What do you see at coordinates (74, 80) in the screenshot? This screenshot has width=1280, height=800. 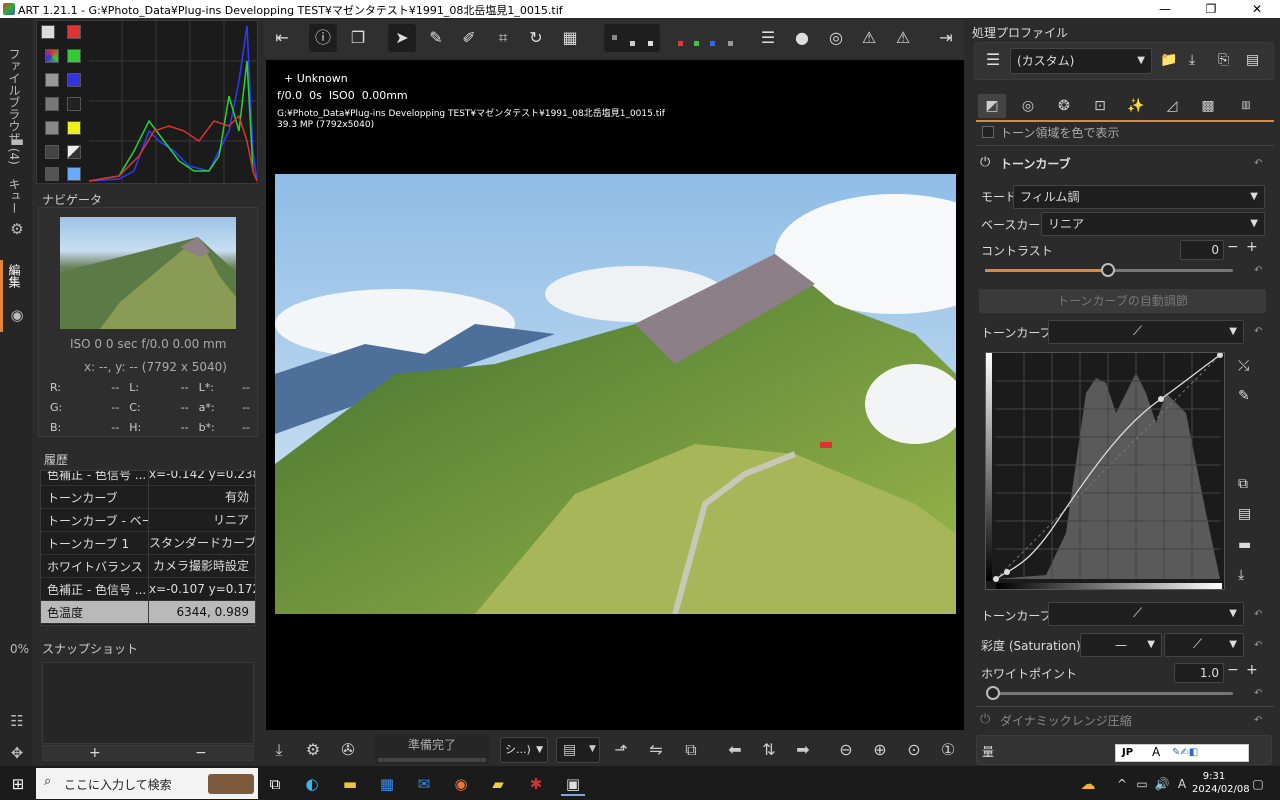 I see `blue-channel-button` at bounding box center [74, 80].